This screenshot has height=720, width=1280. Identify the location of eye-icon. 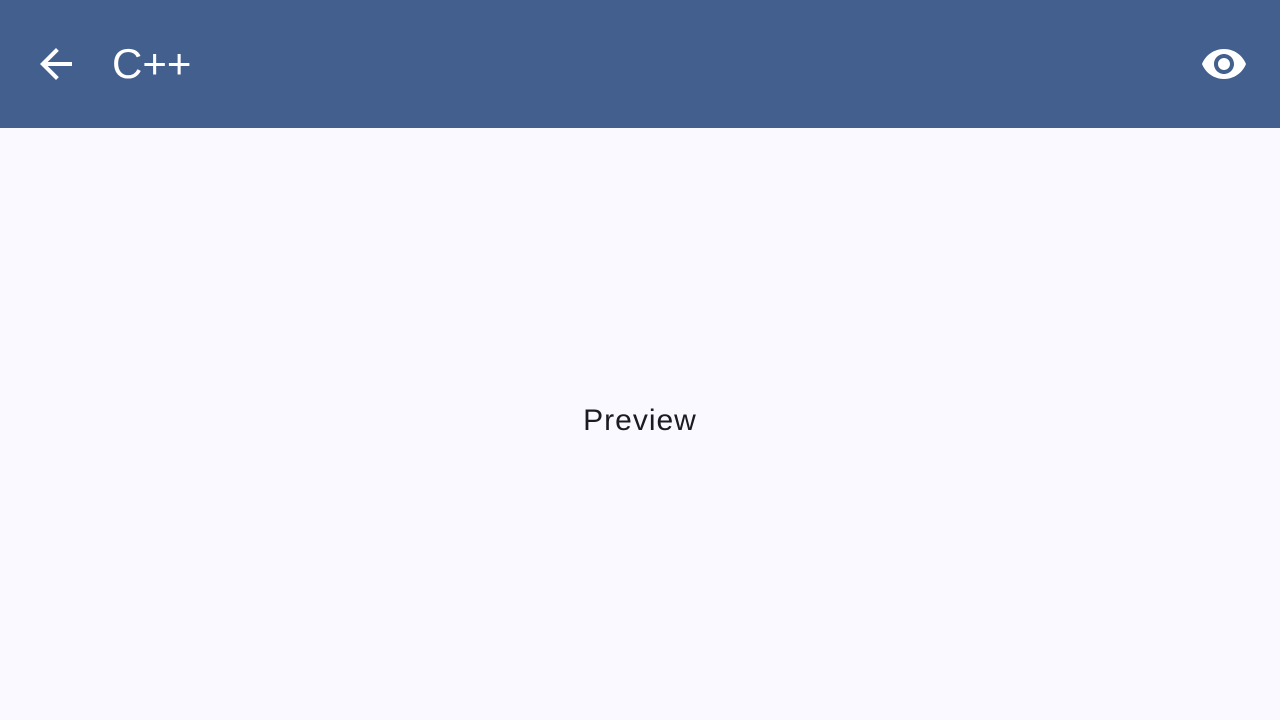
(1224, 64).